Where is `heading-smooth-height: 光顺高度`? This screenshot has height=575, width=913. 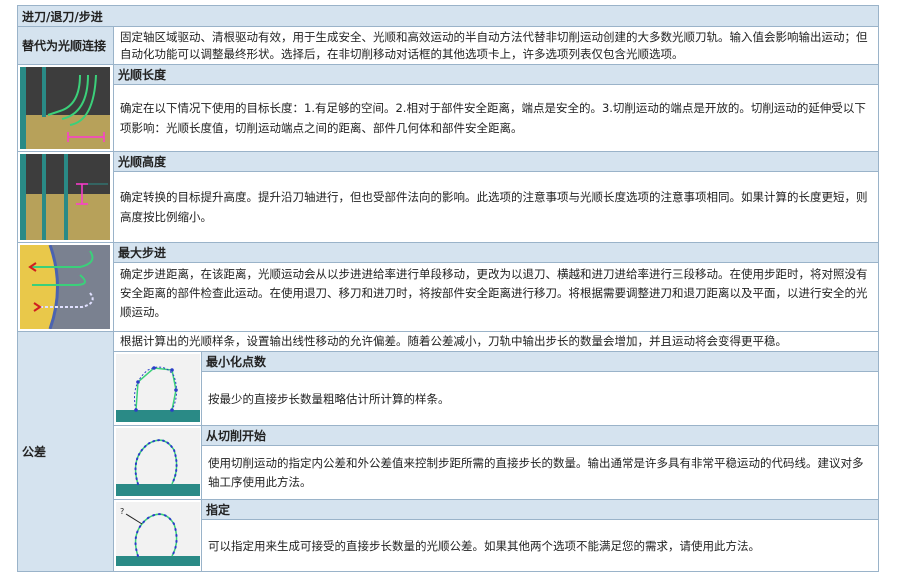
heading-smooth-height: 光顺高度 is located at coordinates (496, 162).